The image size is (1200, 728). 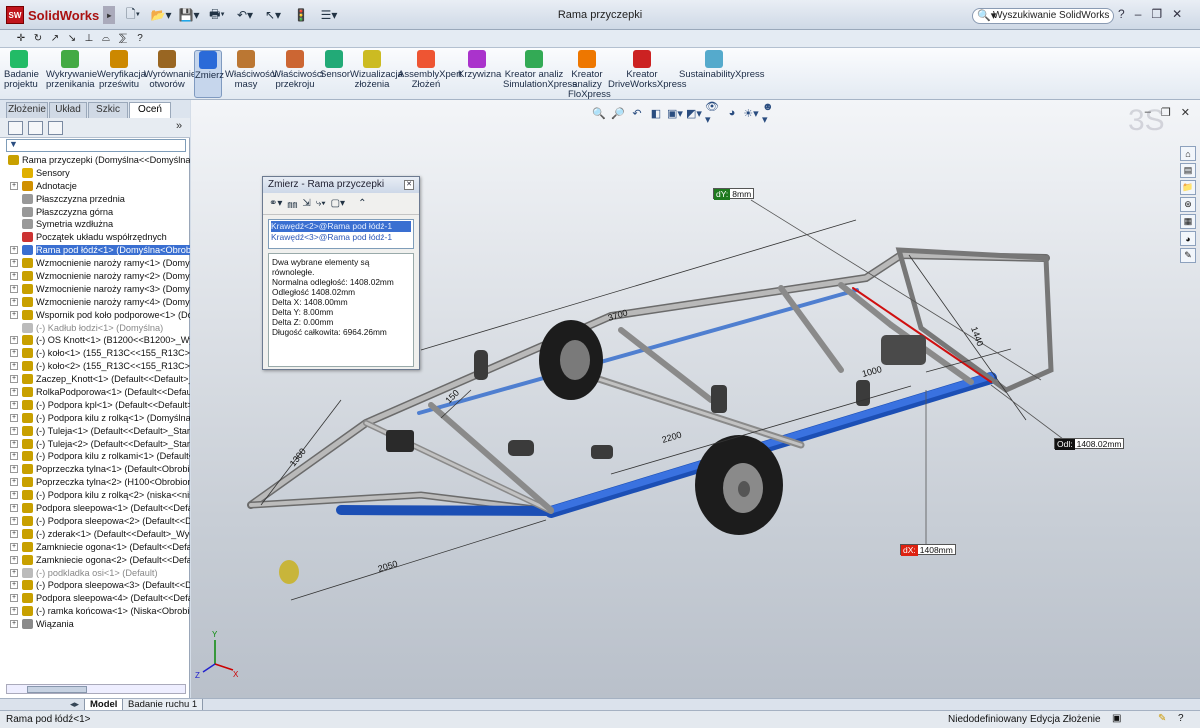 I want to click on tree-scrollbar, so click(x=96, y=689).